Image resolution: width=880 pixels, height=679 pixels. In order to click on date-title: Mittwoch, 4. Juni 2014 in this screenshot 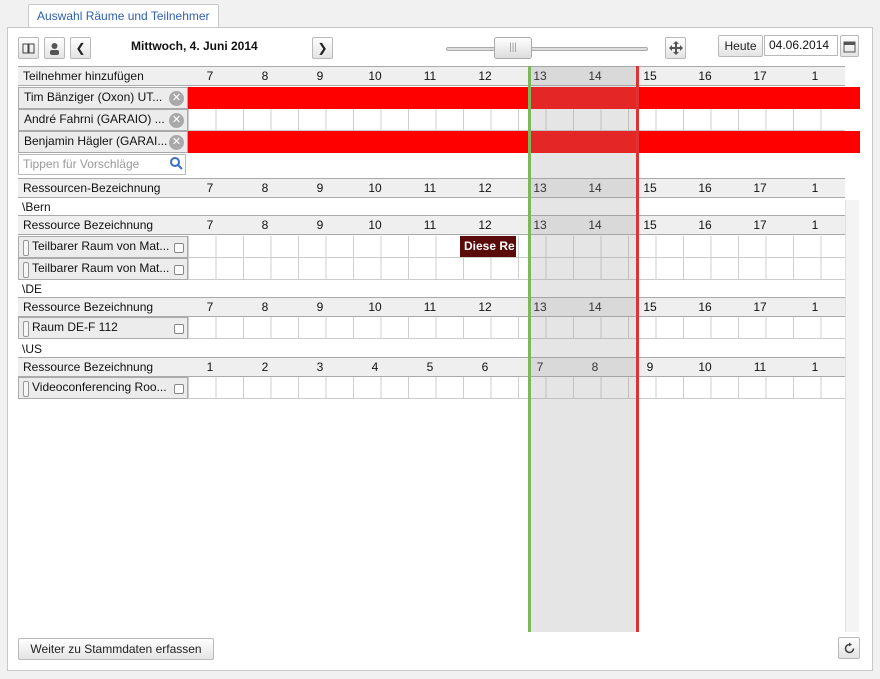, I will do `click(194, 46)`.